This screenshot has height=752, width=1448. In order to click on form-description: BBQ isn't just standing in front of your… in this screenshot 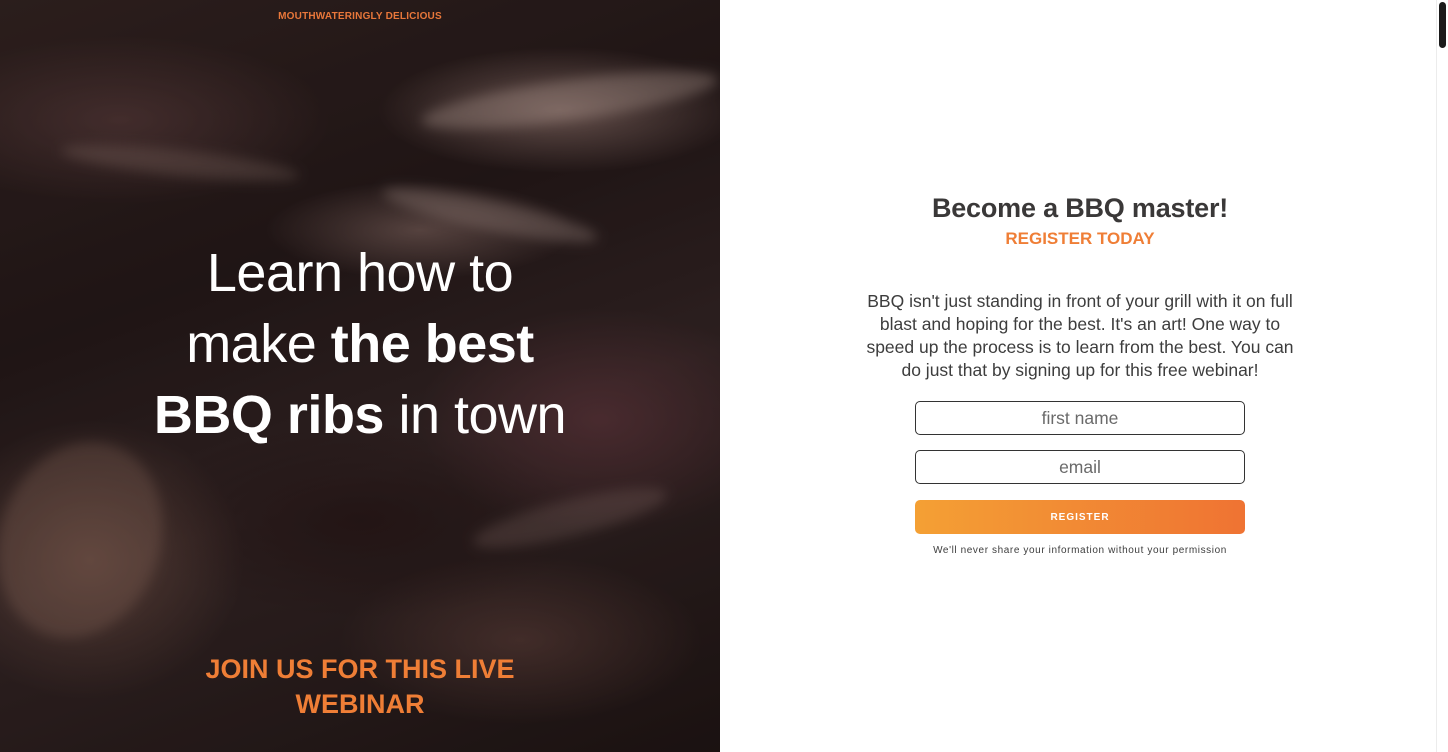, I will do `click(1080, 335)`.